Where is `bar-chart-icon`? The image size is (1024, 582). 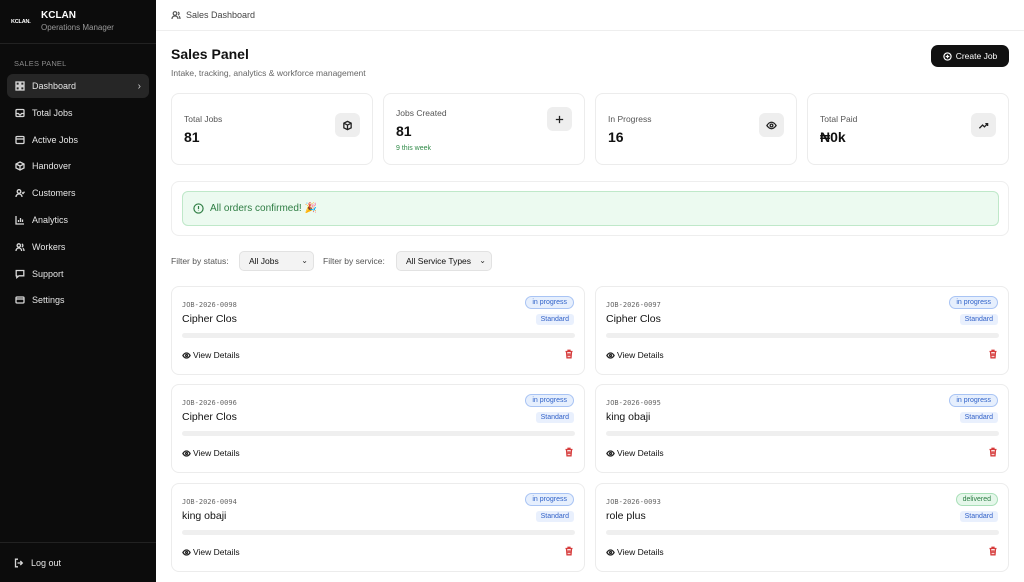
bar-chart-icon is located at coordinates (20, 220).